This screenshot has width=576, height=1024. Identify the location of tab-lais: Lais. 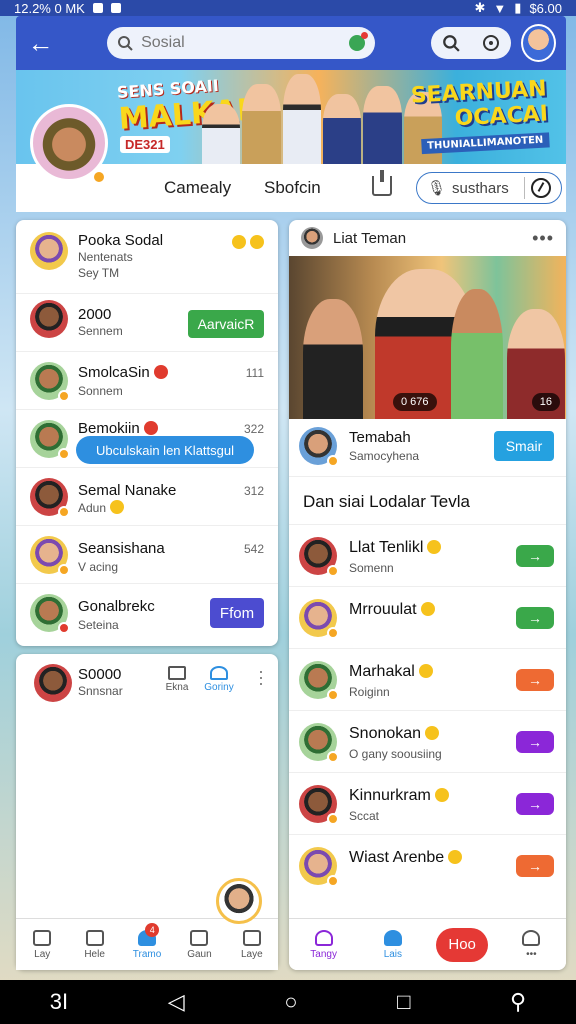
(392, 944).